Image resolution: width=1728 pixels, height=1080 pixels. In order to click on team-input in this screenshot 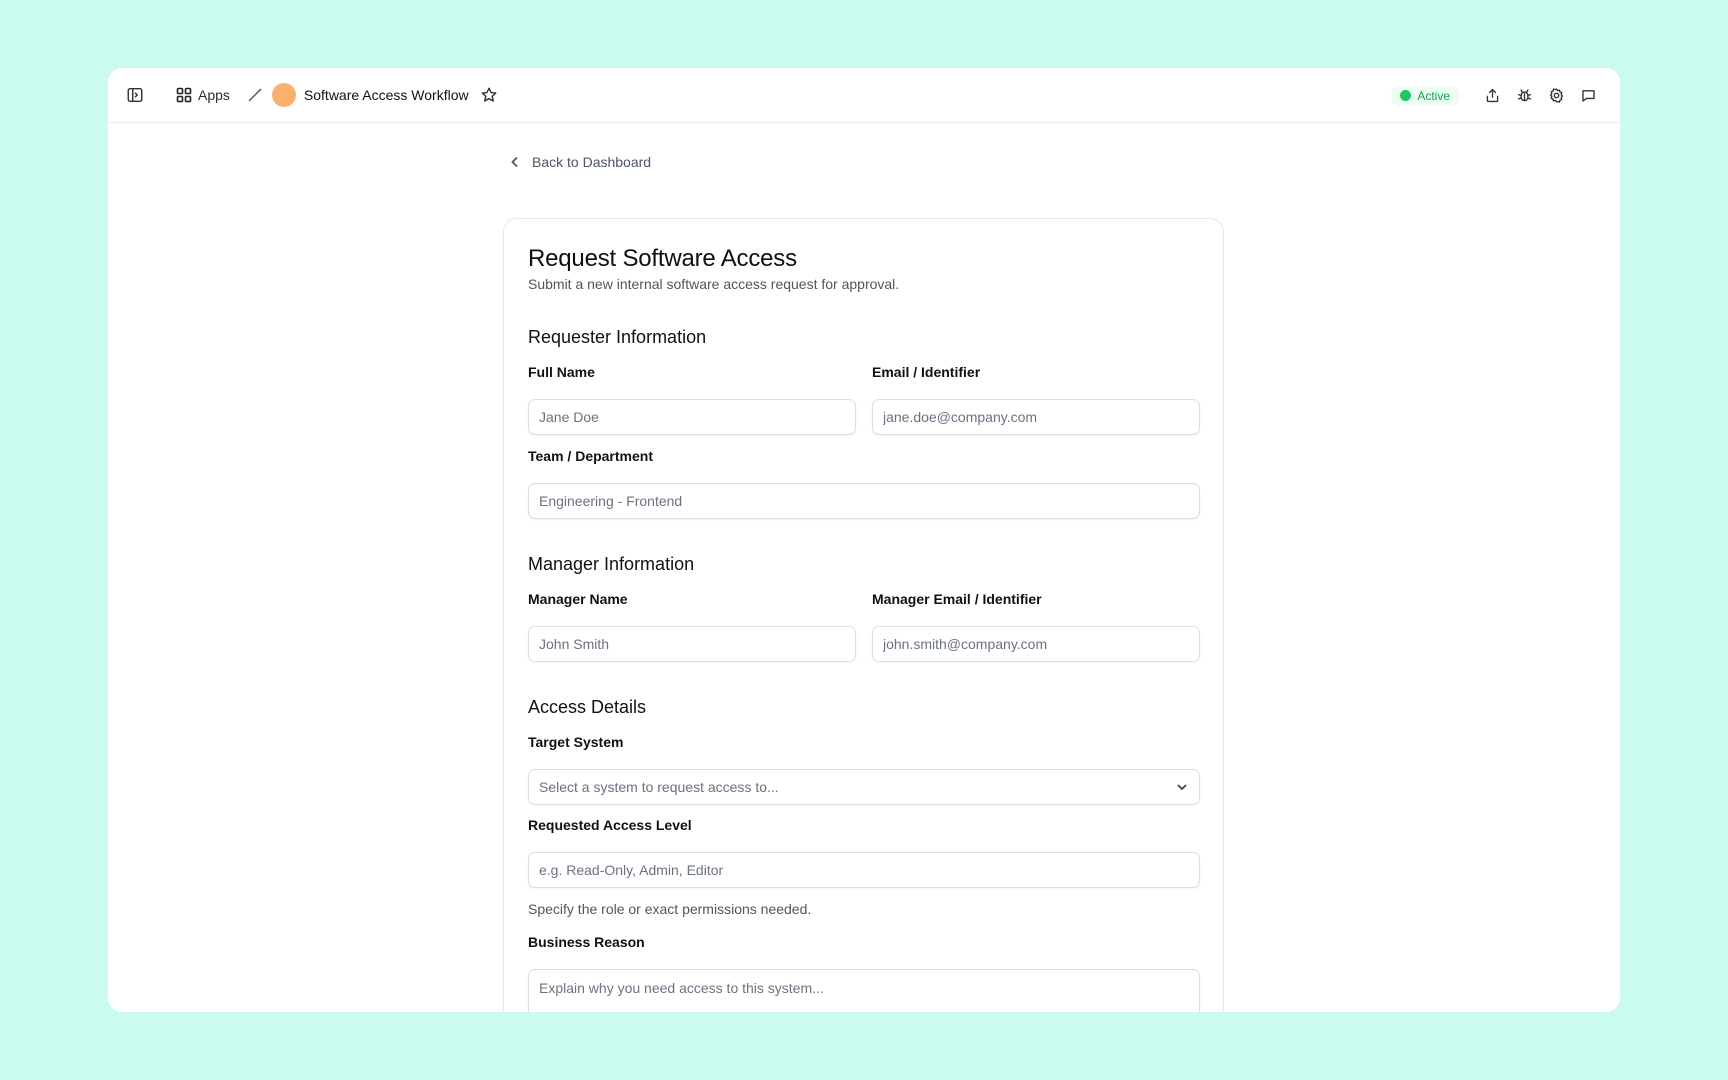, I will do `click(864, 501)`.